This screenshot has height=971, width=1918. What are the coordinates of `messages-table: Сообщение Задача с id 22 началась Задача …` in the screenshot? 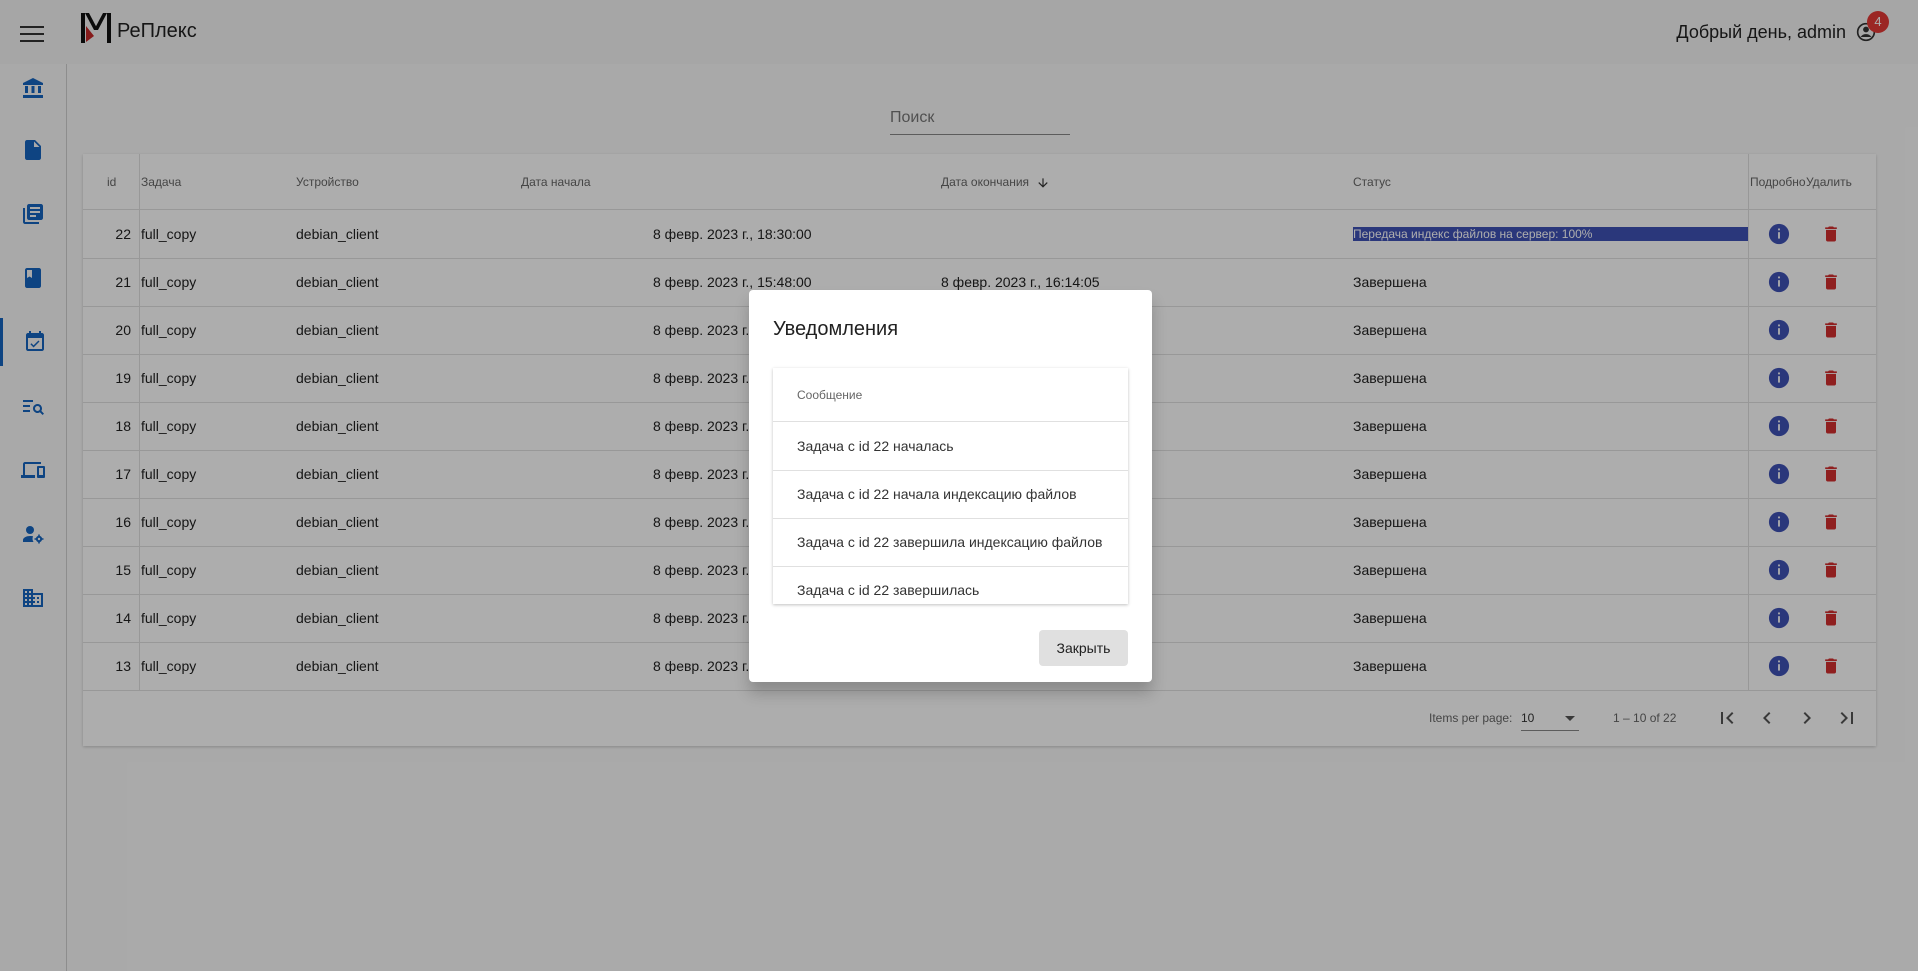 It's located at (950, 486).